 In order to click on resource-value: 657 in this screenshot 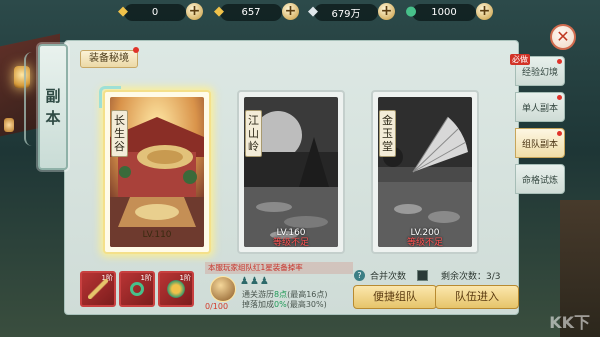, I will do `click(251, 12)`.